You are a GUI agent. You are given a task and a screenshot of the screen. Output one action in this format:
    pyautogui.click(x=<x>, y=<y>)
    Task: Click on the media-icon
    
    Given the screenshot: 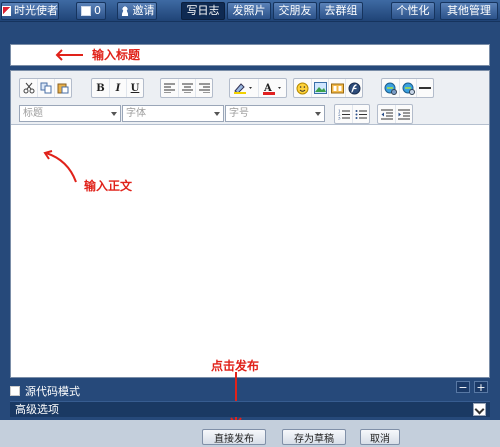 What is the action you would take?
    pyautogui.click(x=336, y=88)
    